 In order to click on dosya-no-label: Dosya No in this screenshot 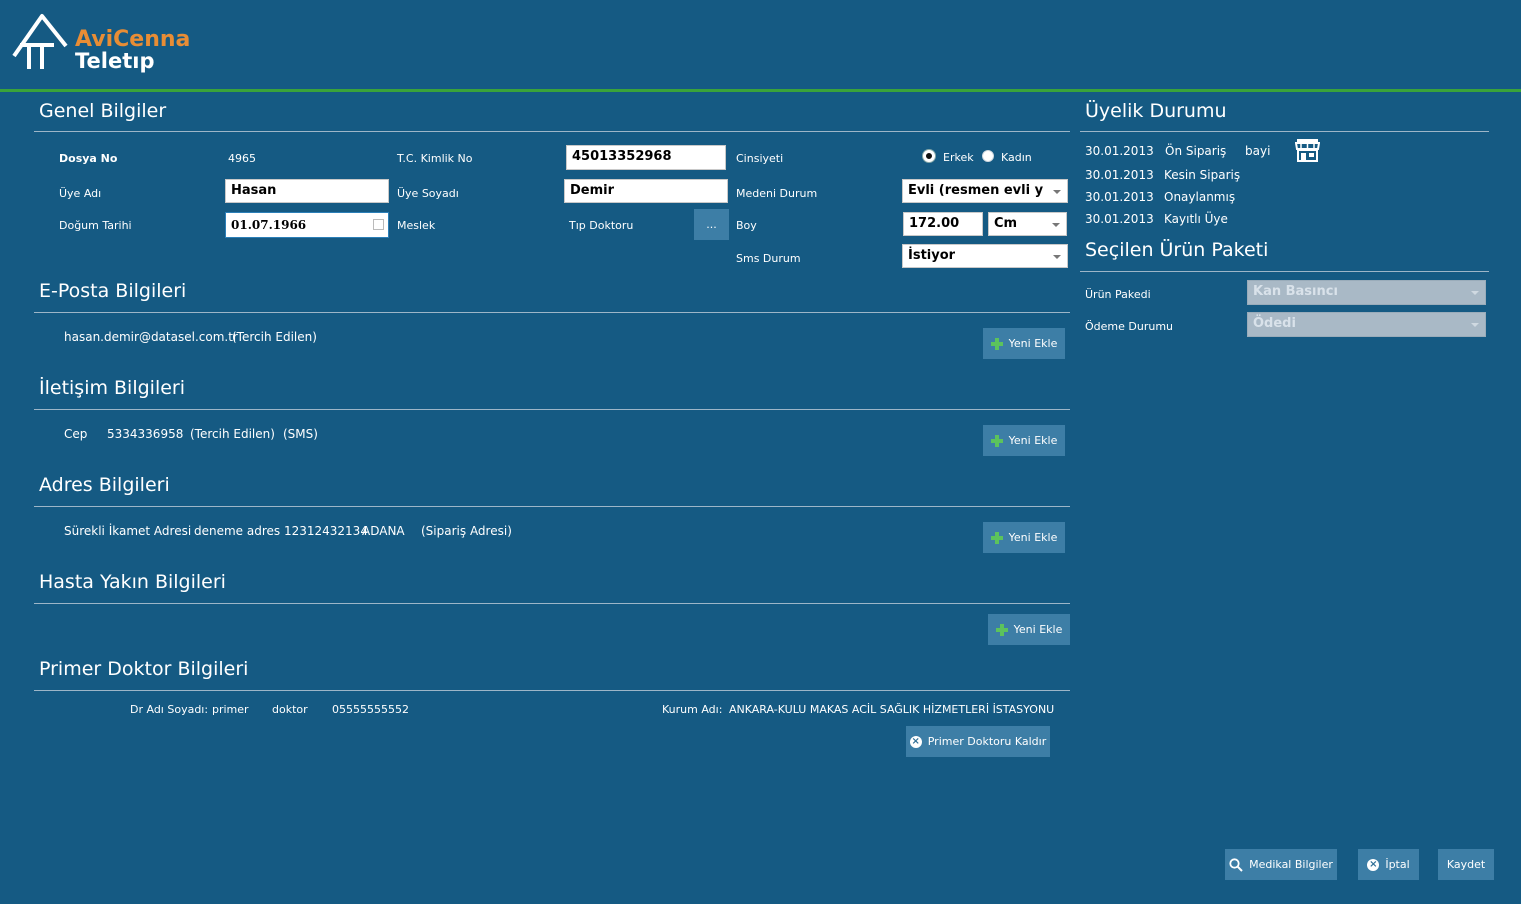, I will do `click(88, 158)`.